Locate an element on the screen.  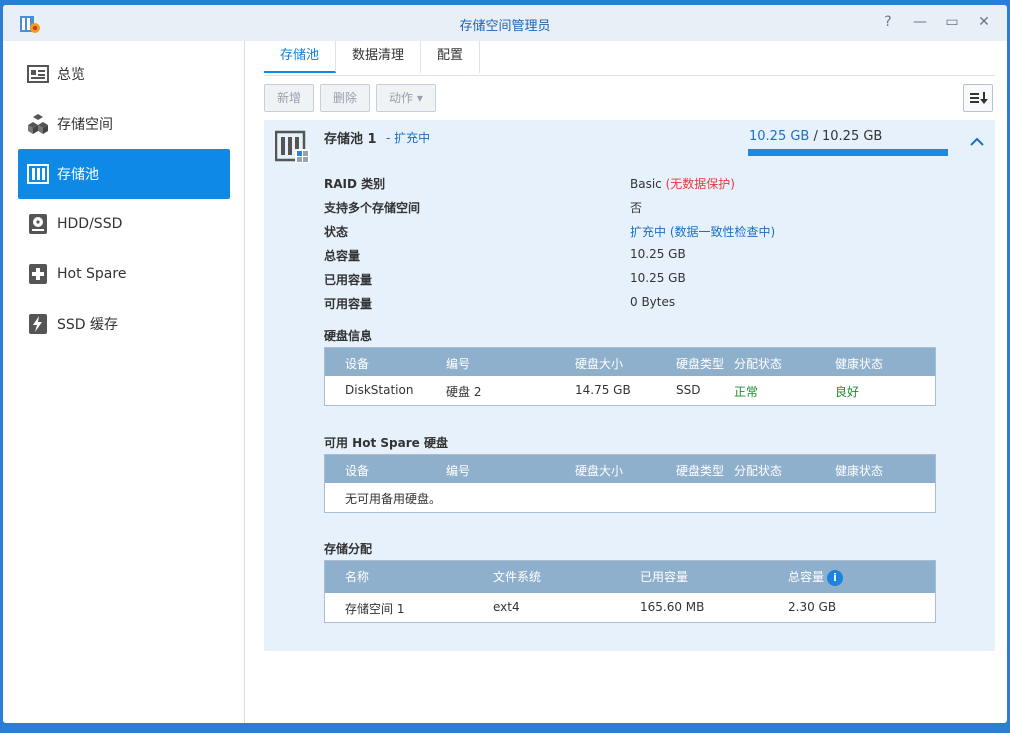
sidebar-item-ssd-cache: SSD 缓存 is located at coordinates (124, 324).